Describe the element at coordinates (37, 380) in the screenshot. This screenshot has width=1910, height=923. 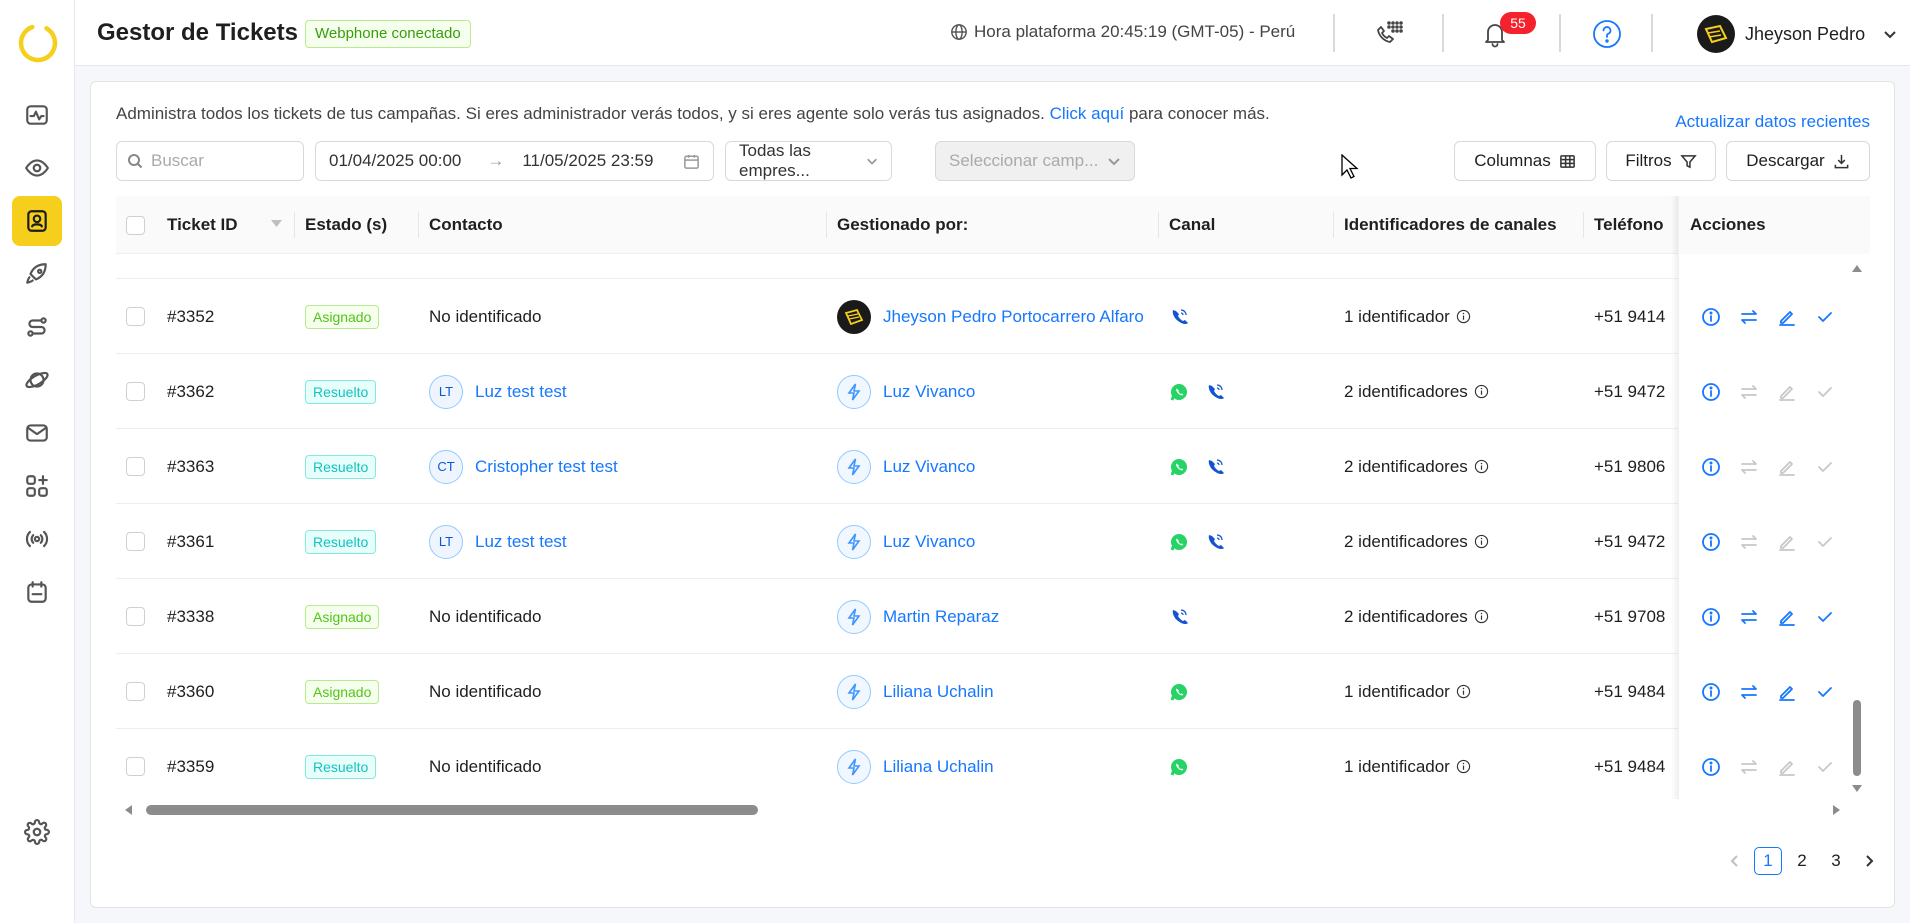
I see `sidebar-item-planet` at that location.